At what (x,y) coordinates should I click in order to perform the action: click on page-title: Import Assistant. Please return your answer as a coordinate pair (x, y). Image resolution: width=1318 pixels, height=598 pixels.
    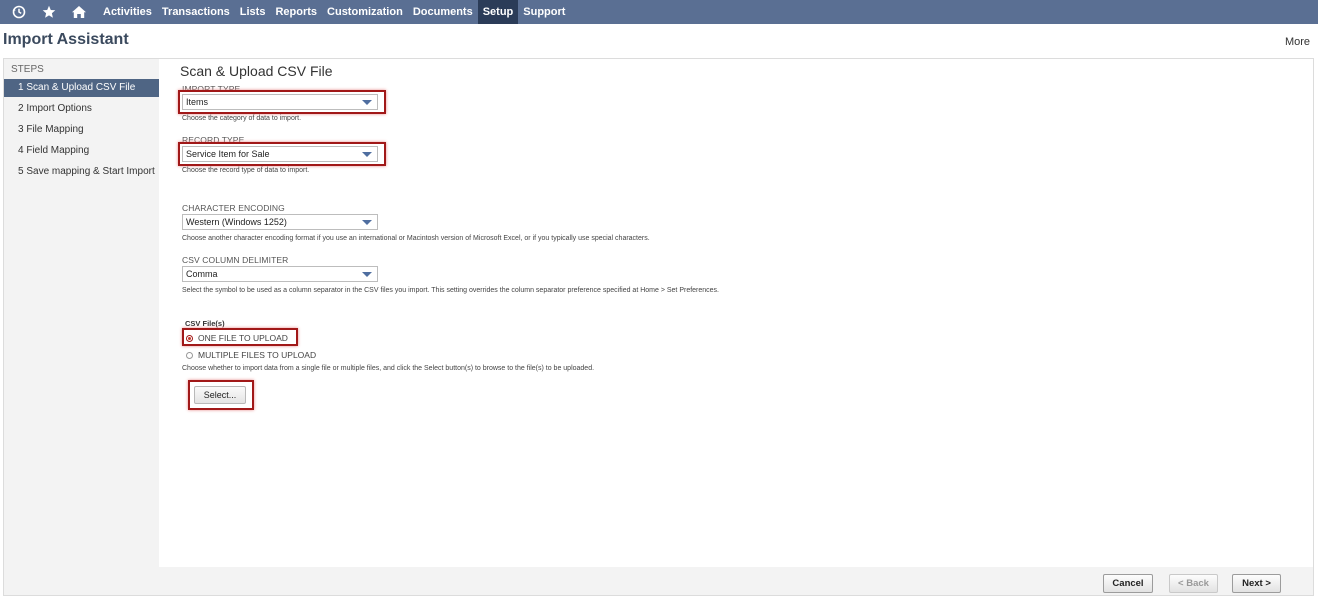
    Looking at the image, I should click on (66, 39).